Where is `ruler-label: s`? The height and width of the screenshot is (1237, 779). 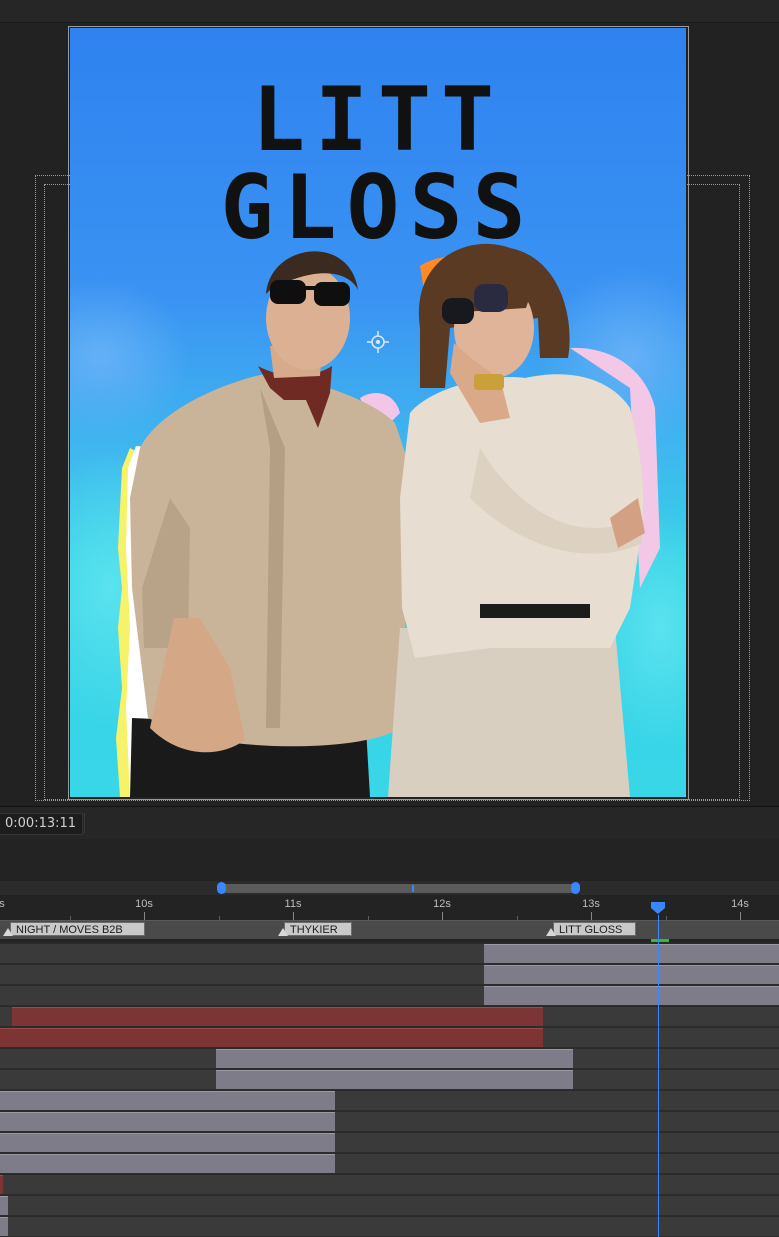 ruler-label: s is located at coordinates (2, 904).